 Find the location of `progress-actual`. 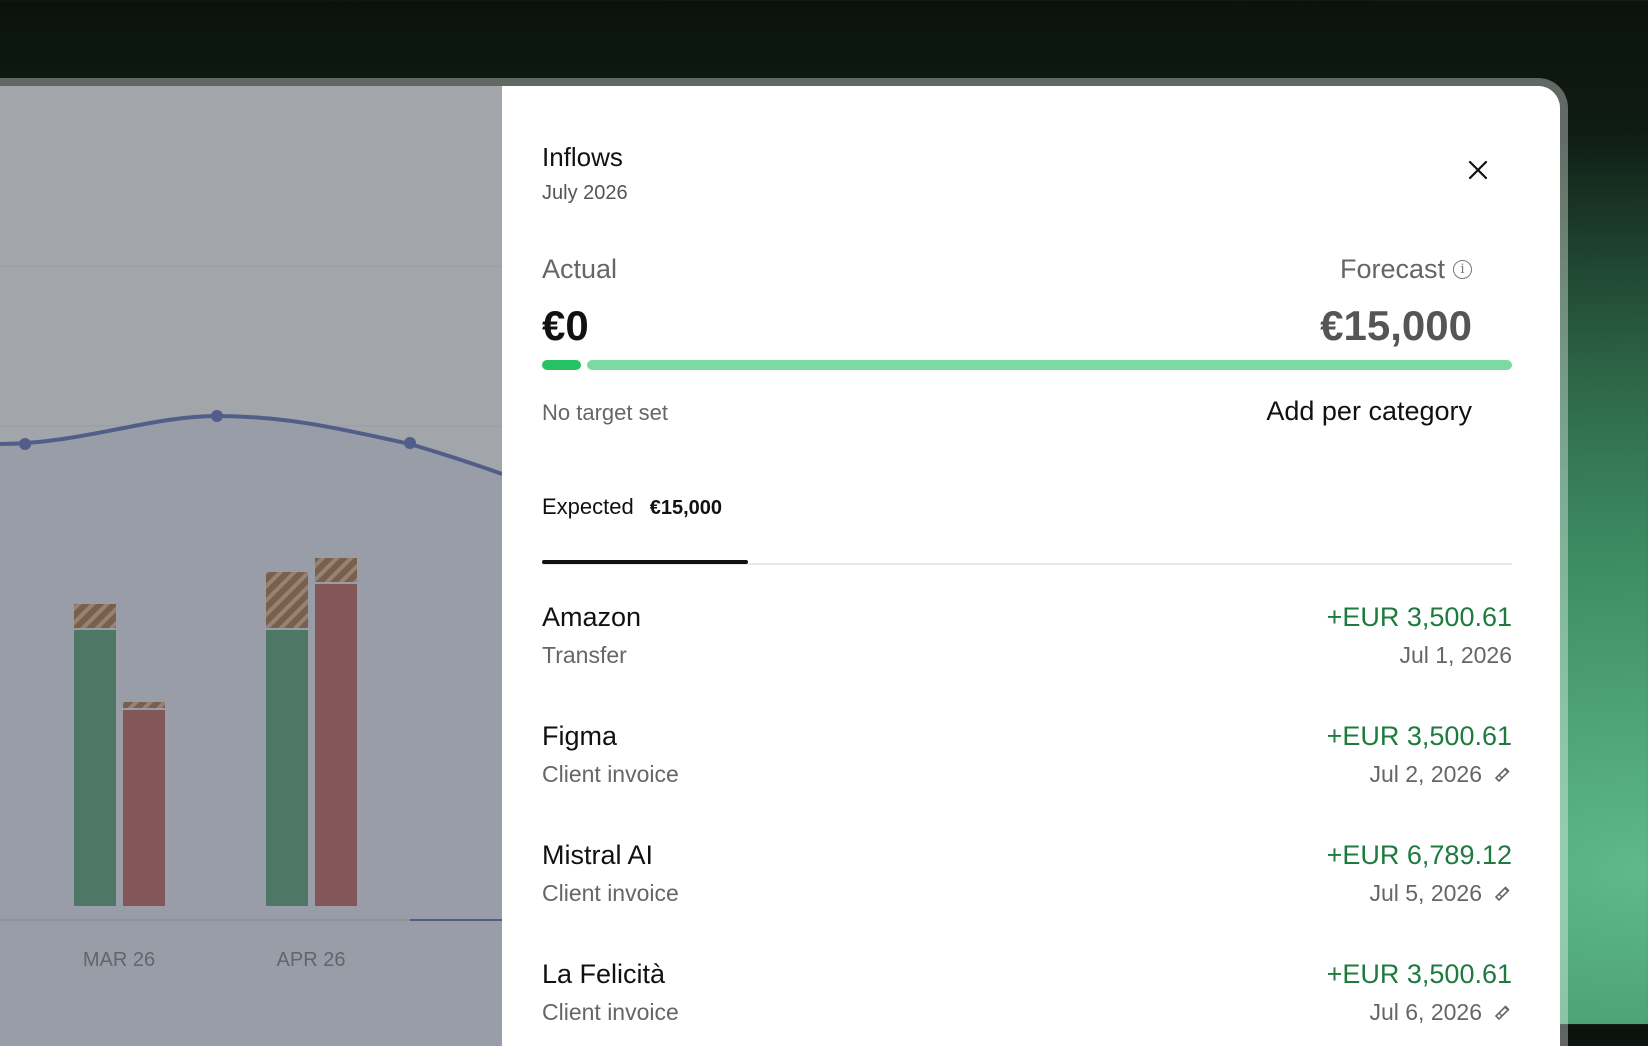

progress-actual is located at coordinates (561, 365).